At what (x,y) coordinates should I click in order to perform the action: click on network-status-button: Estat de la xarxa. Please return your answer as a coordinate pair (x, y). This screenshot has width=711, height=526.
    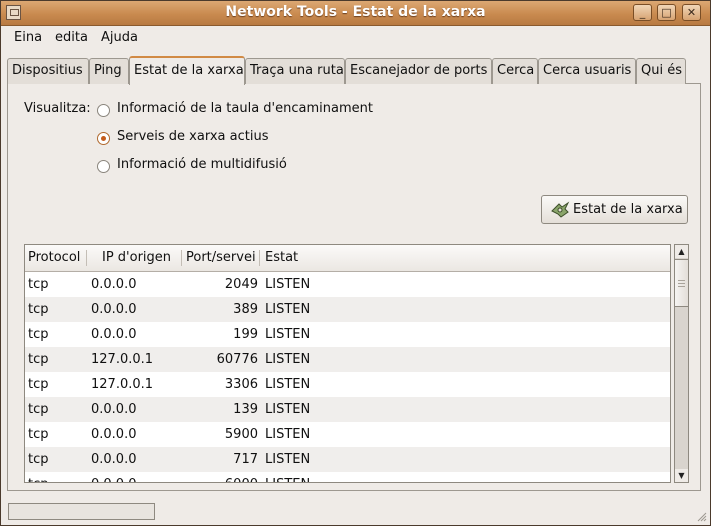
    Looking at the image, I should click on (614, 209).